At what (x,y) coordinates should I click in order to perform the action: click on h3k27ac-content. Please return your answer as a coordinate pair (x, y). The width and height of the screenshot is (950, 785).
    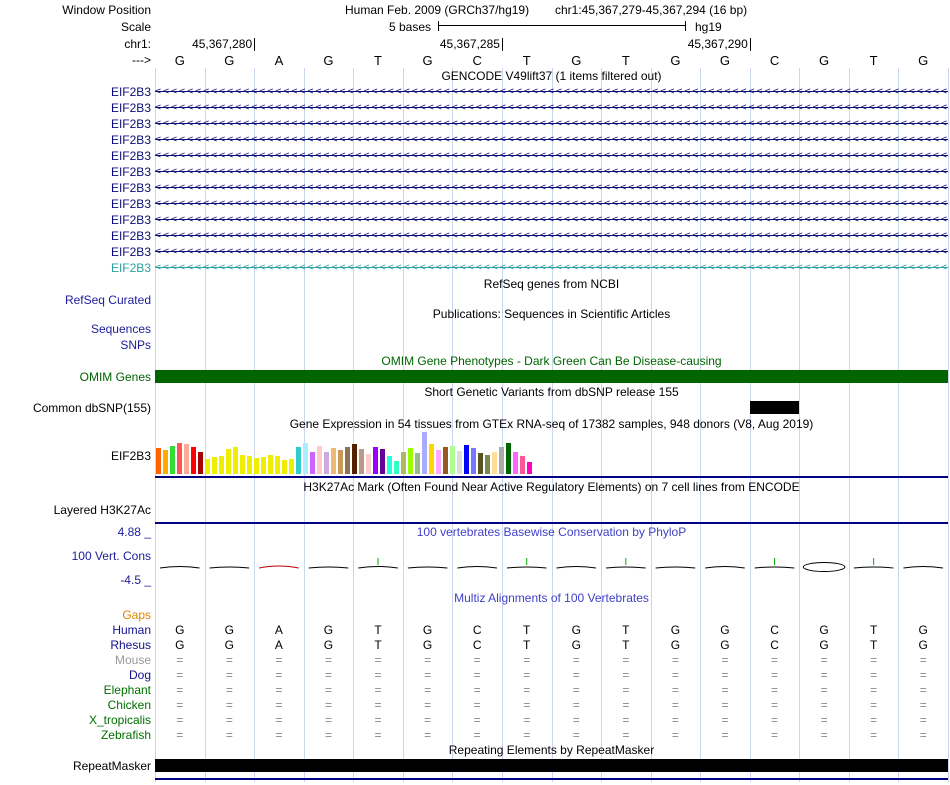
    Looking at the image, I should click on (551, 510).